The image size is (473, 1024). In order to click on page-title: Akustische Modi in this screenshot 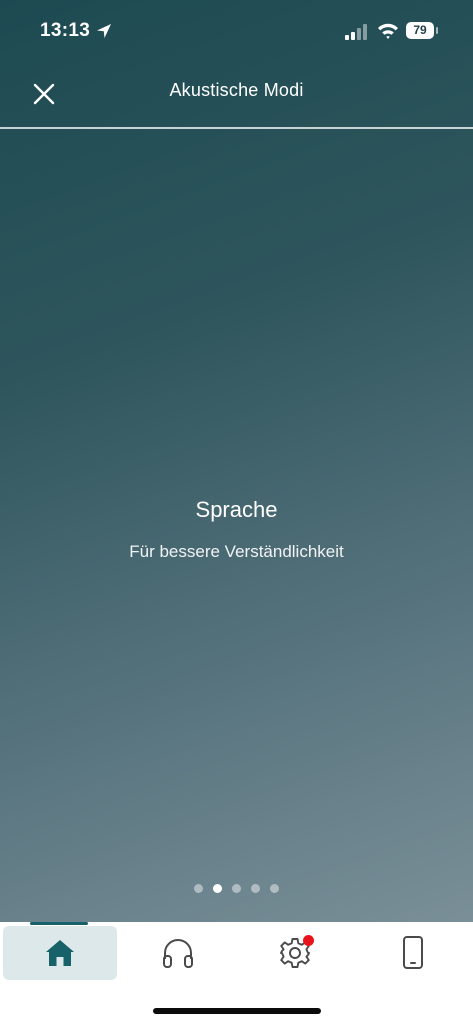, I will do `click(236, 90)`.